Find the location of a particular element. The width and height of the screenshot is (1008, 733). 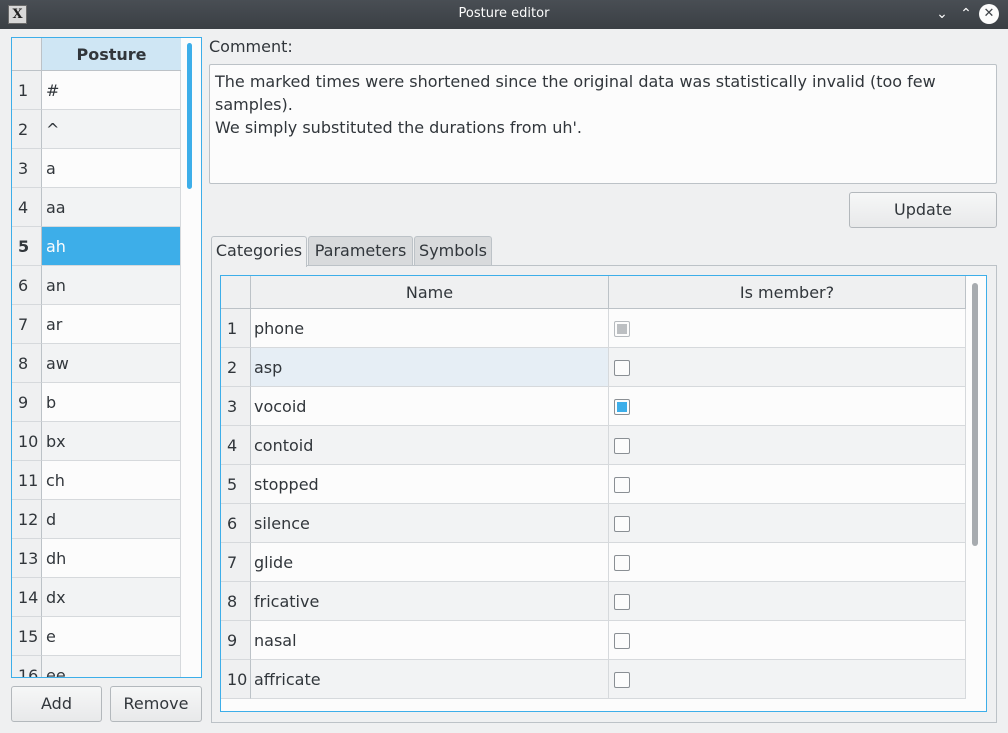

row-number: 11 is located at coordinates (27, 480).